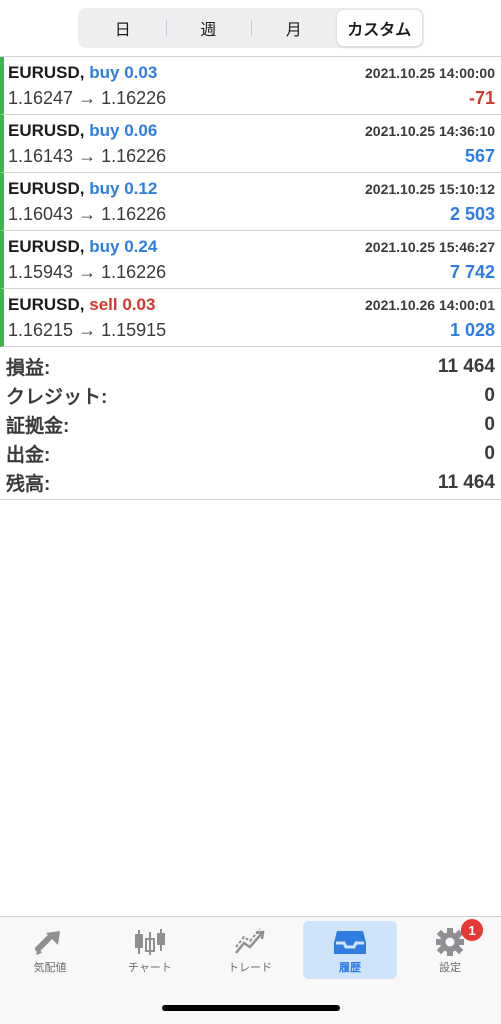  I want to click on summary-label: 残高:, so click(28, 484).